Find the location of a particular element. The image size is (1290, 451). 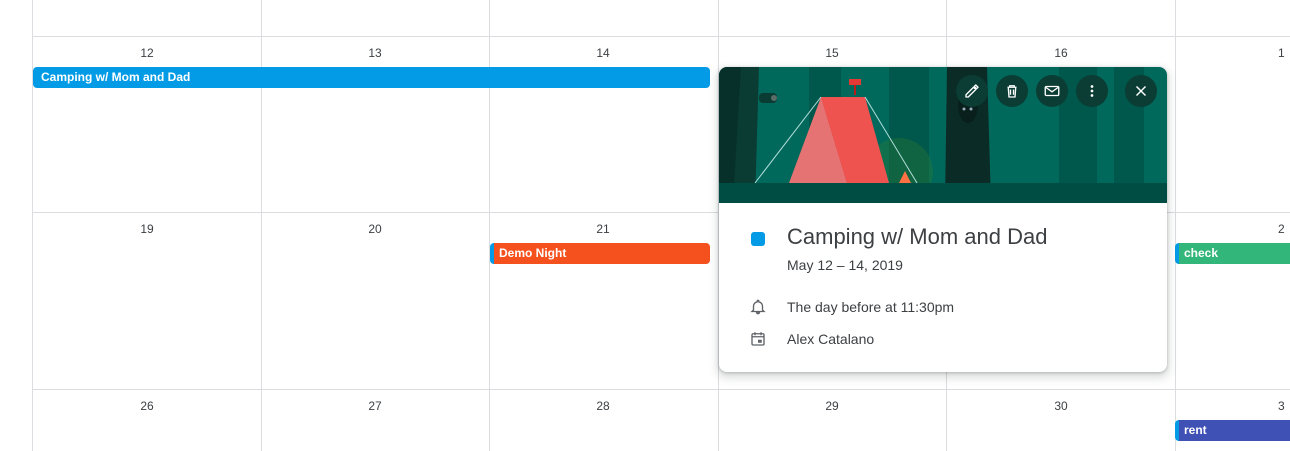

day-number: 26 is located at coordinates (147, 406).